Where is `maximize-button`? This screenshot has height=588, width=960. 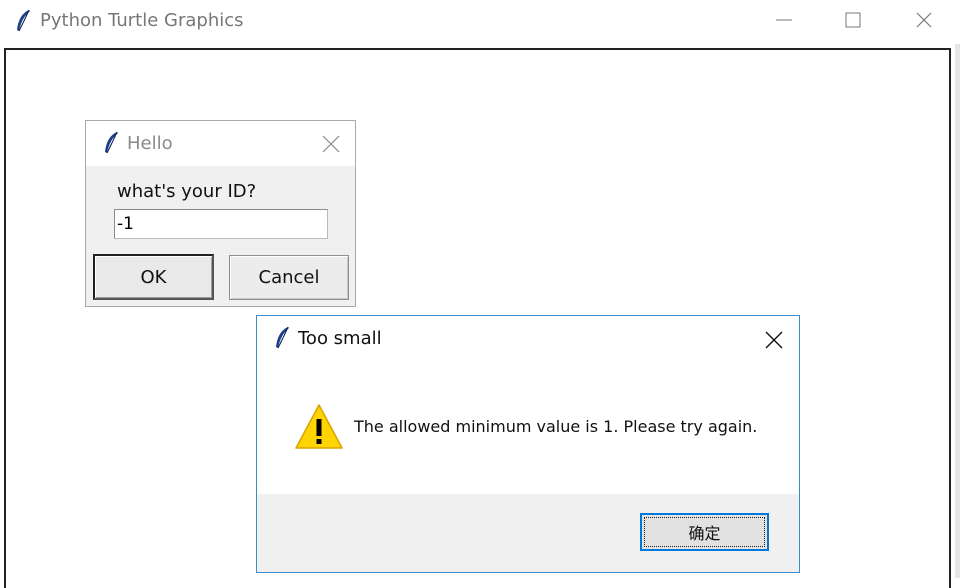
maximize-button is located at coordinates (853, 20).